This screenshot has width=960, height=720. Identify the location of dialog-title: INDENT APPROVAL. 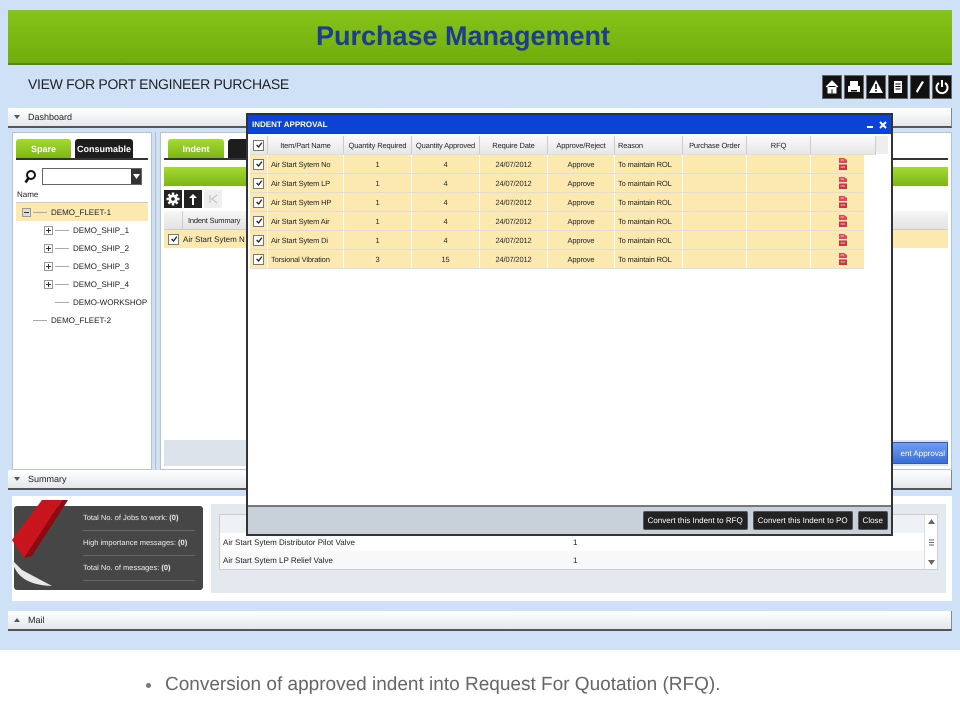
(290, 124).